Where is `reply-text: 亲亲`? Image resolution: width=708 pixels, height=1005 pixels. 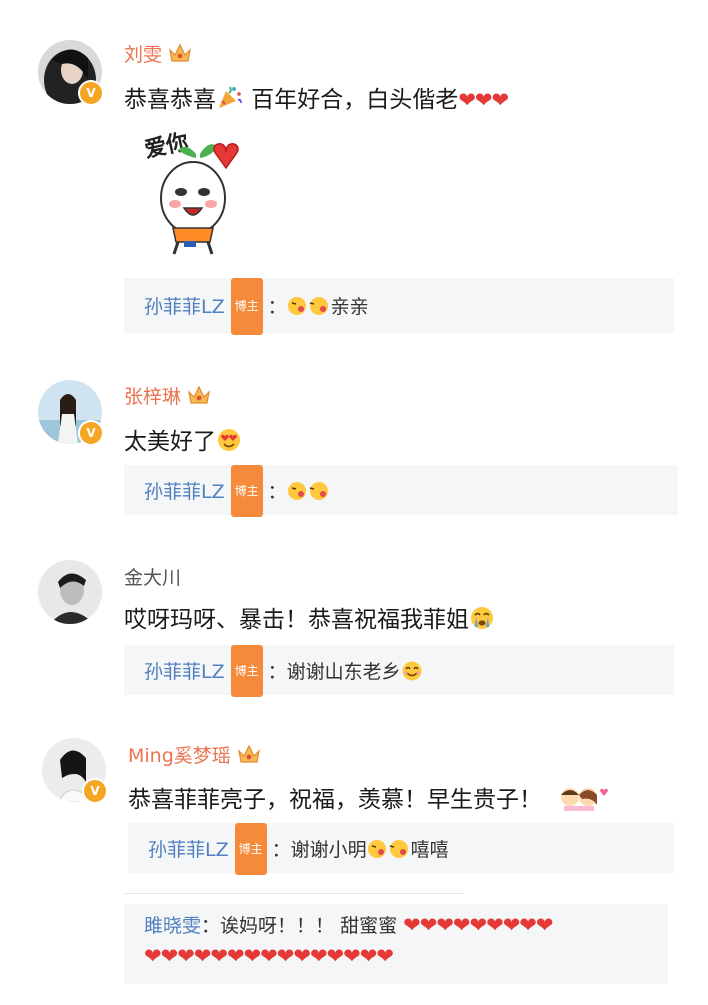
reply-text: 亲亲 is located at coordinates (349, 307).